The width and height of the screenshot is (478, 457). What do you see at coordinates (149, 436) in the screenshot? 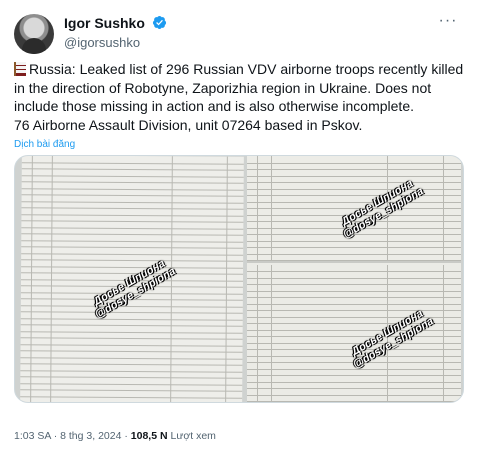
I see `view-count: 108,5 N` at bounding box center [149, 436].